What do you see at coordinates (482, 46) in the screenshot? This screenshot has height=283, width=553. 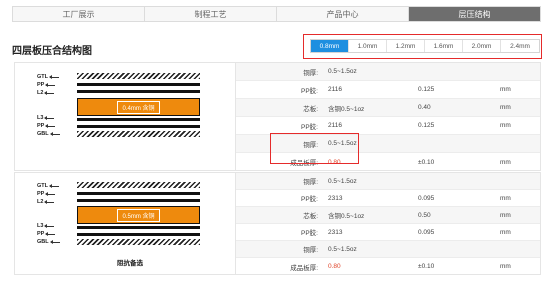 I see `thickness-2.0mm-button: 2.0mm` at bounding box center [482, 46].